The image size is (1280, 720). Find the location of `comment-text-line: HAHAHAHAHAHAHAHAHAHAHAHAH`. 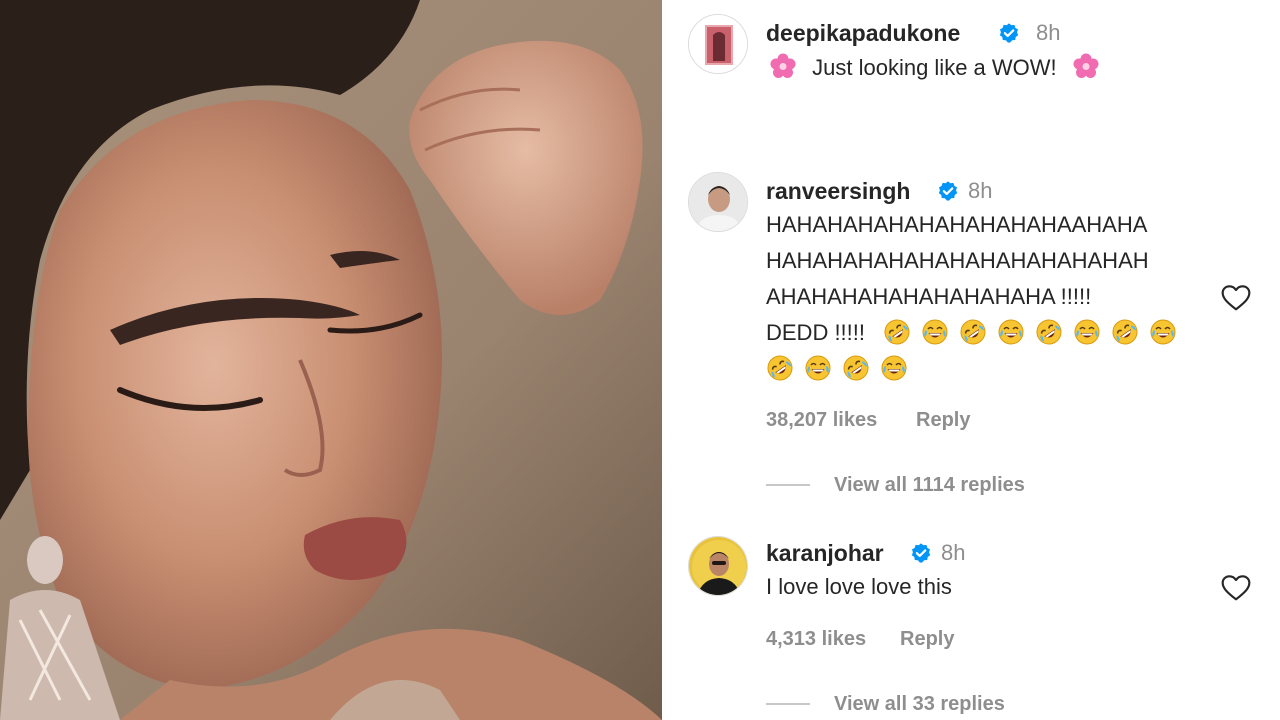

comment-text-line: HAHAHAHAHAHAHAHAHAHAHAHAH is located at coordinates (957, 260).